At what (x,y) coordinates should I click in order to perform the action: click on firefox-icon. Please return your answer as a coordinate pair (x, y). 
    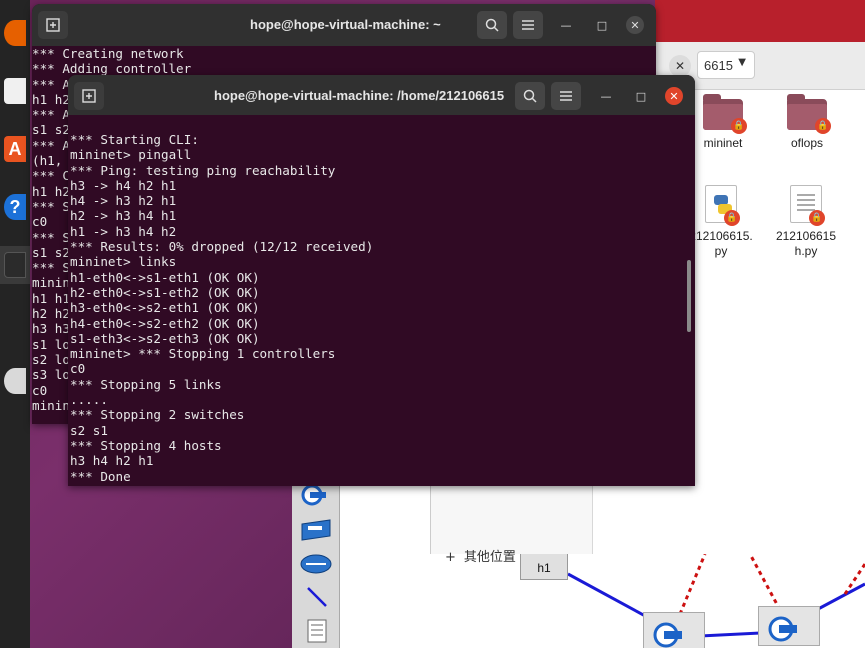
    Looking at the image, I should click on (15, 33).